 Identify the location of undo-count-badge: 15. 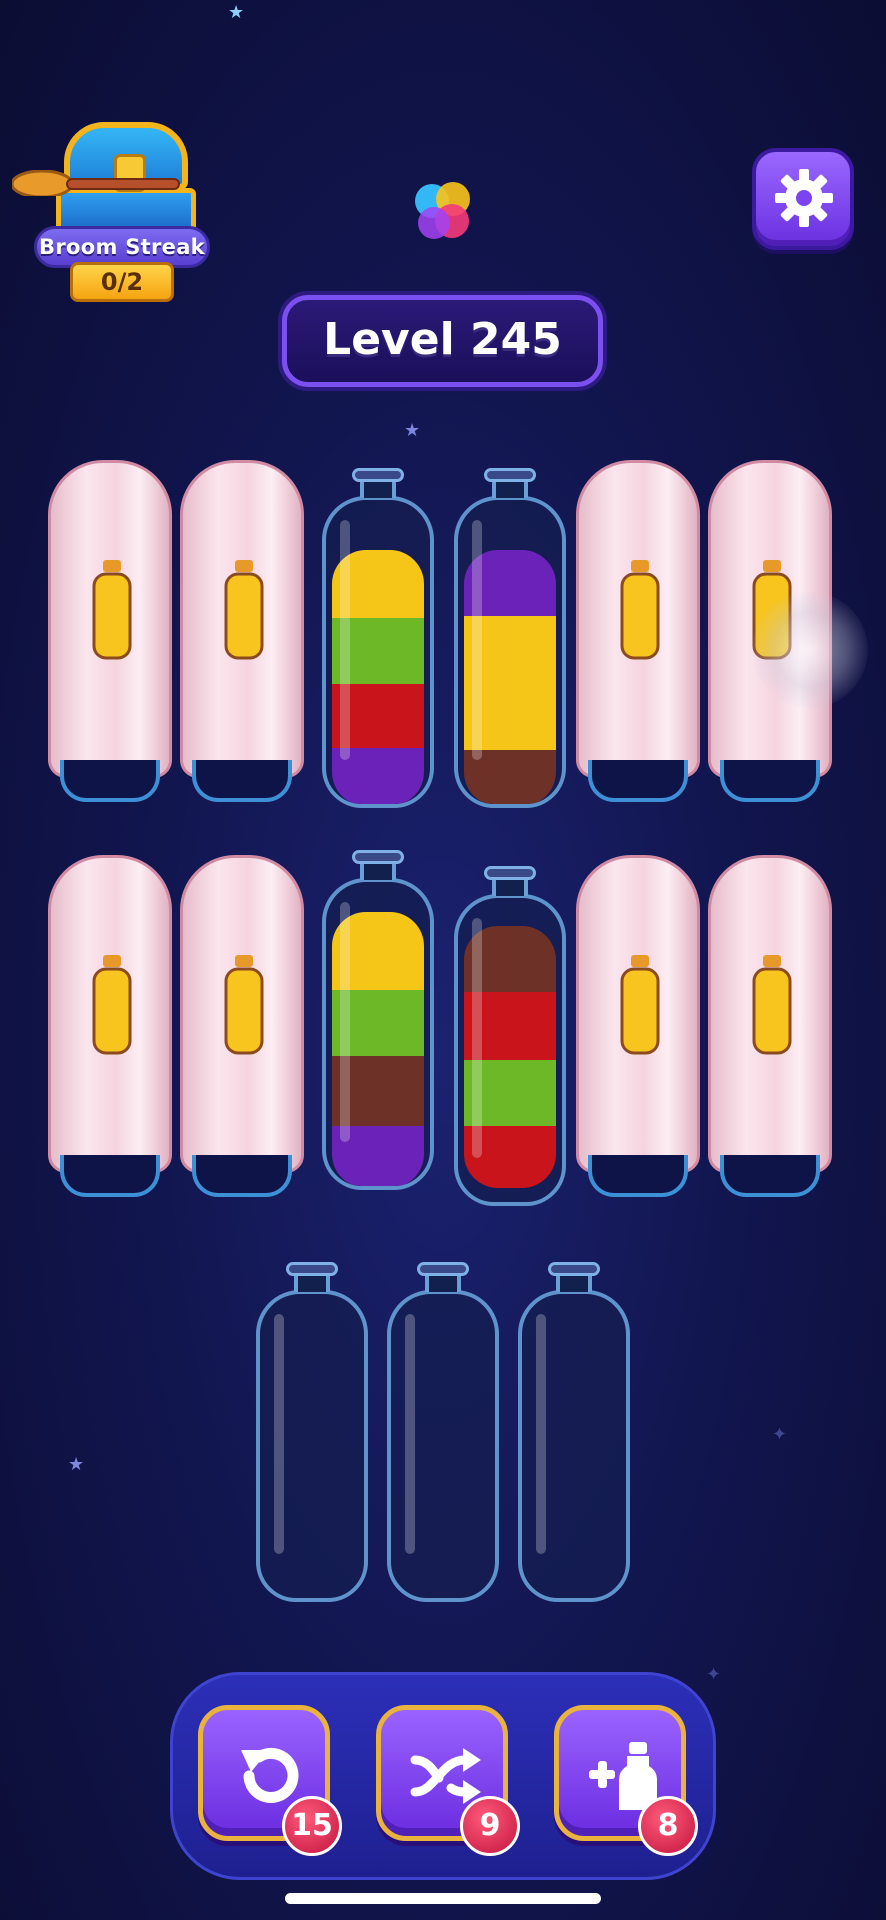
(312, 1826).